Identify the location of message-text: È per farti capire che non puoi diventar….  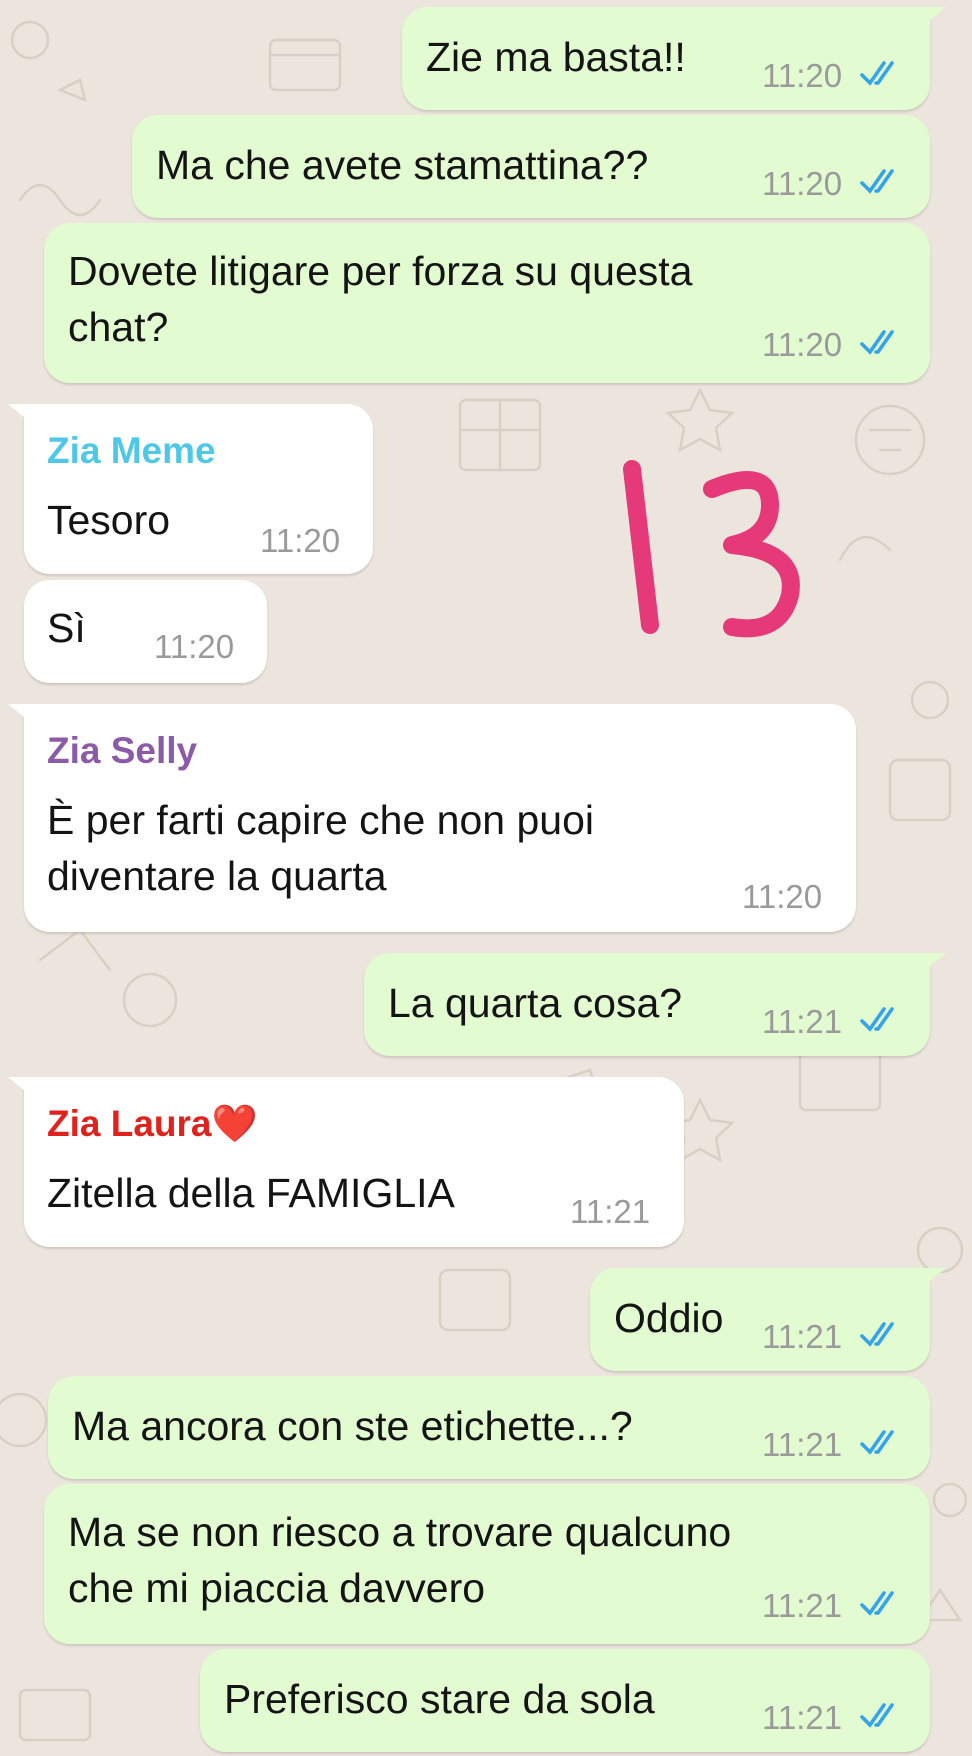
(320, 848).